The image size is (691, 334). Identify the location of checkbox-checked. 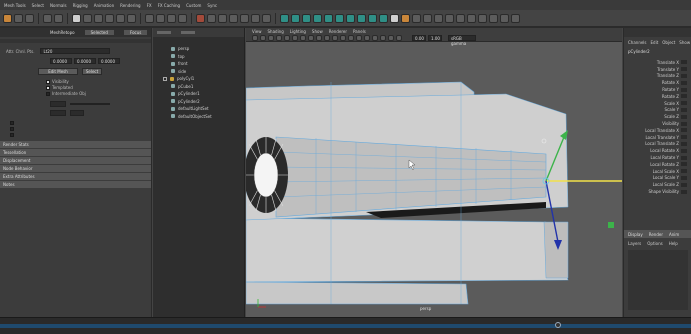
(48, 82).